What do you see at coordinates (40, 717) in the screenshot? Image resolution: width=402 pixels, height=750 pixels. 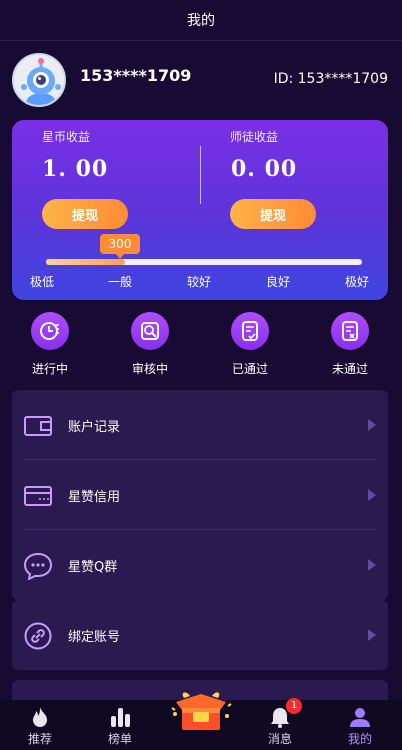 I see `flame-icon` at bounding box center [40, 717].